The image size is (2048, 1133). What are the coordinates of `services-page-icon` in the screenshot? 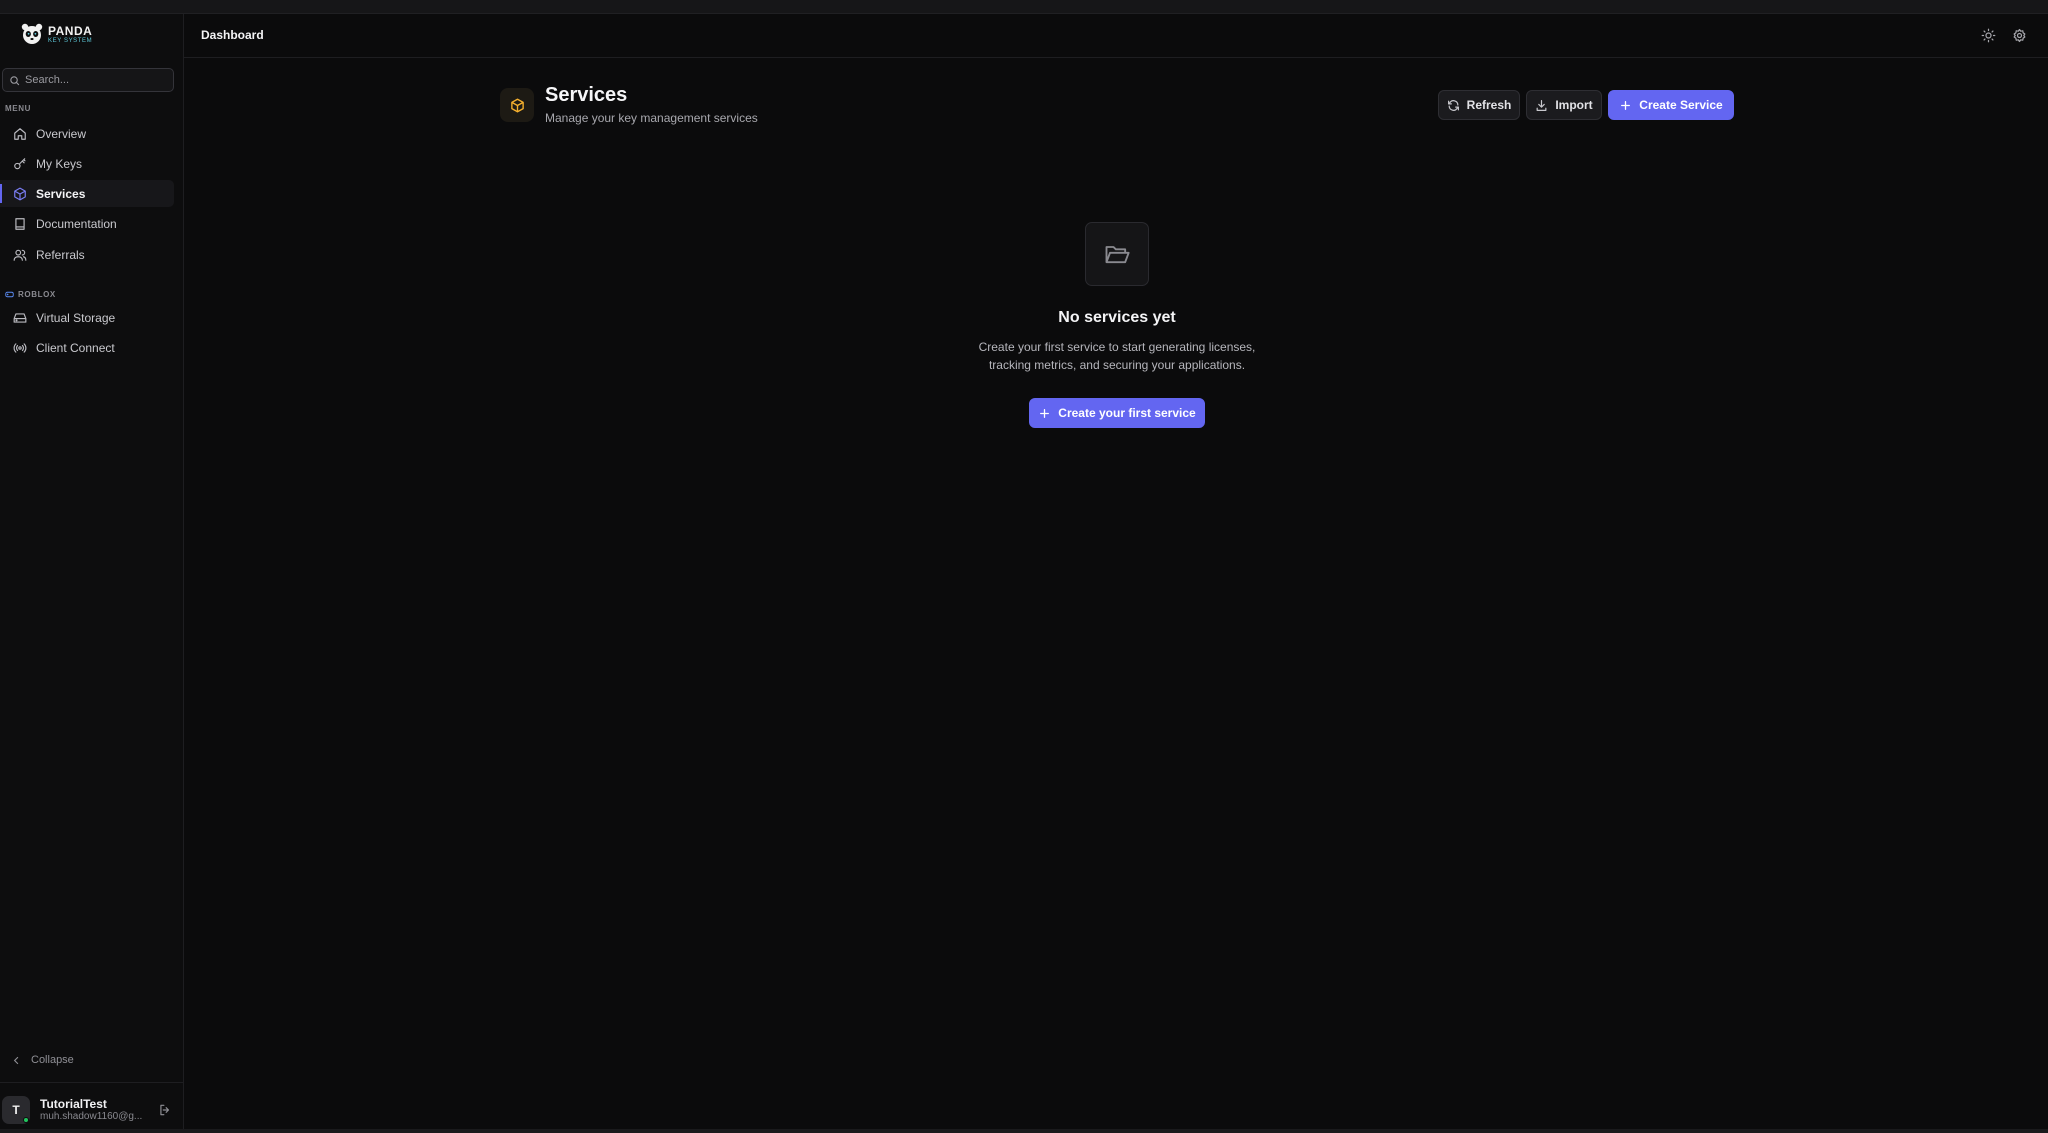 It's located at (517, 105).